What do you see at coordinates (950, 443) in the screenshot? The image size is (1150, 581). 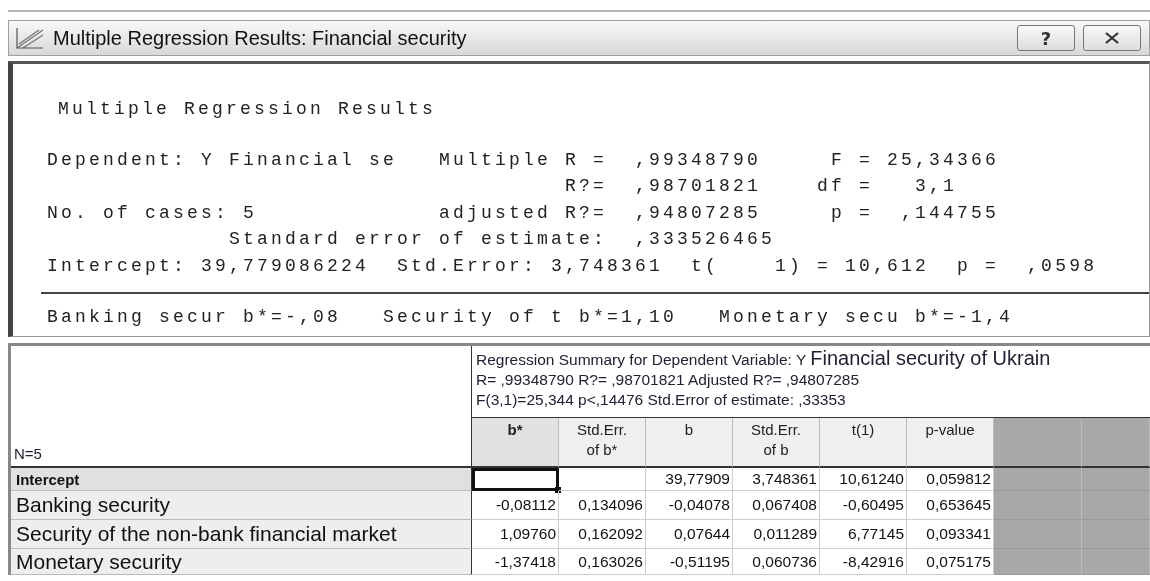 I see `column-header: p-value` at bounding box center [950, 443].